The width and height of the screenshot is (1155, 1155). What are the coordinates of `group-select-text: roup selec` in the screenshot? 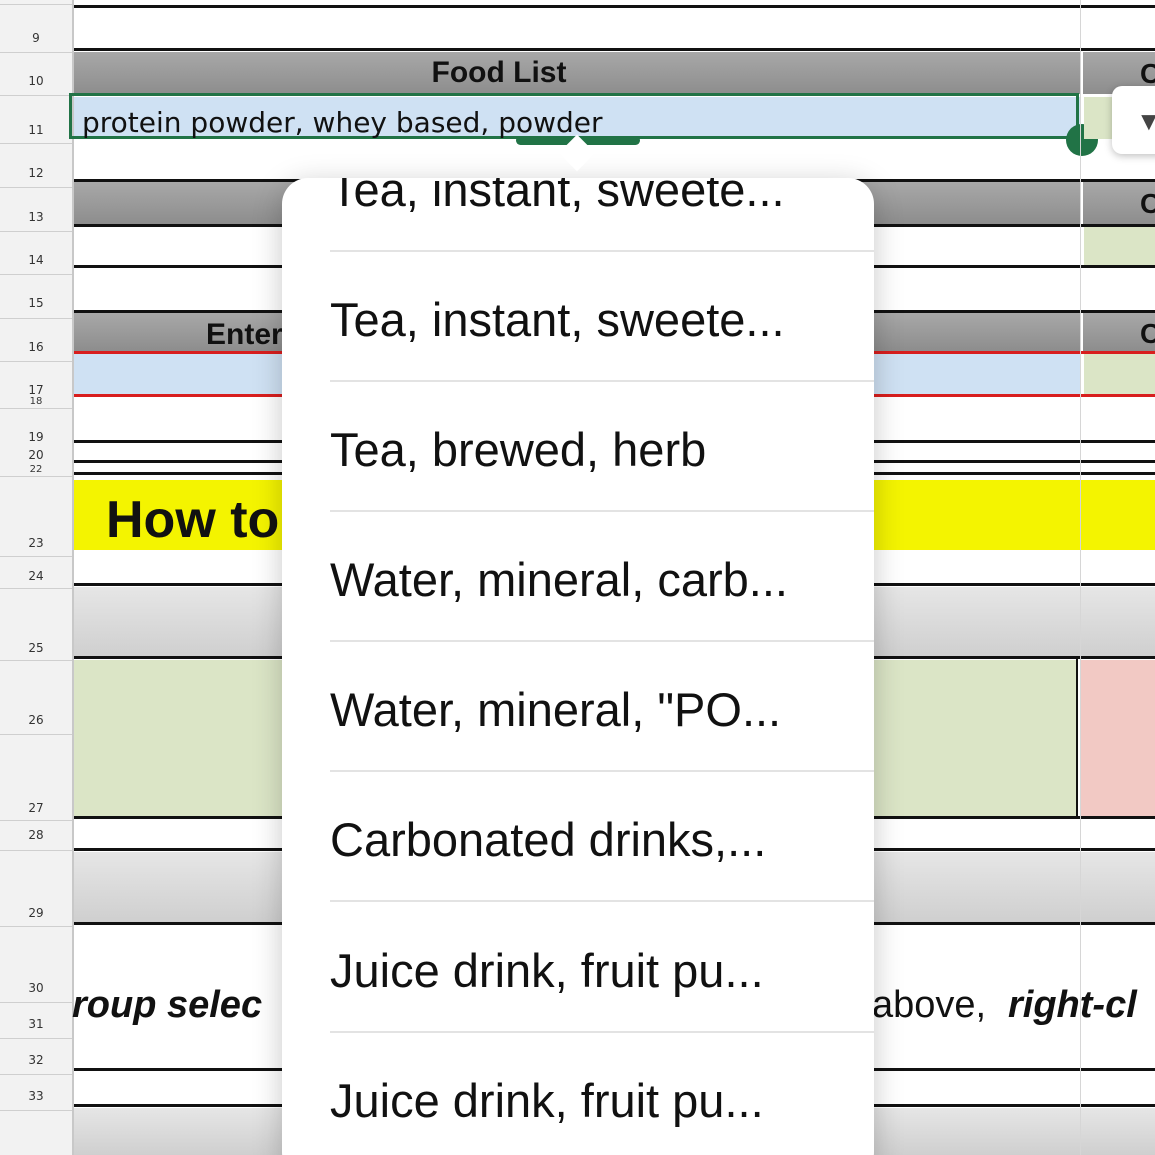 It's located at (167, 1005).